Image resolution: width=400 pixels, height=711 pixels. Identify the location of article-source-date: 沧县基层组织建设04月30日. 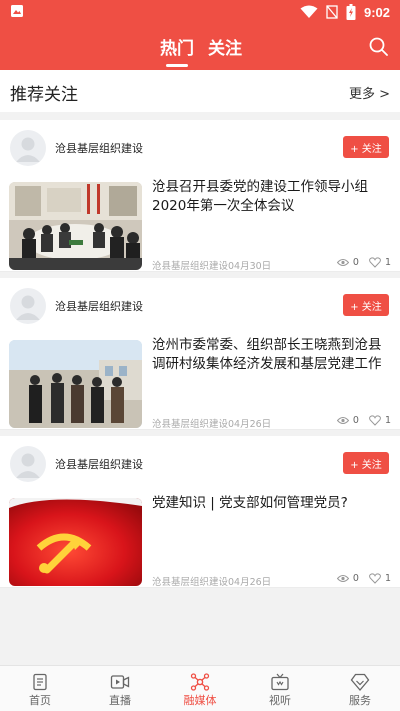
(212, 266).